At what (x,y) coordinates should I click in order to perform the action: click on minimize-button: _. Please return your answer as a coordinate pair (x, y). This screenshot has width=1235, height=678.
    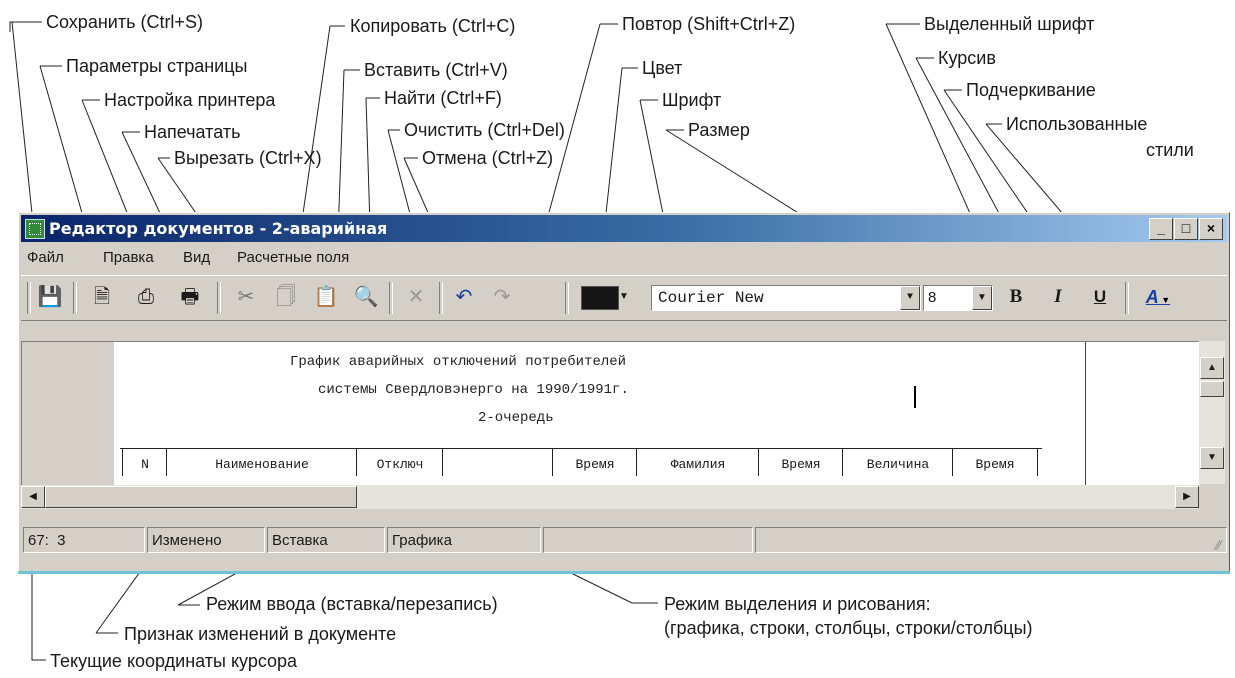
    Looking at the image, I should click on (1161, 229).